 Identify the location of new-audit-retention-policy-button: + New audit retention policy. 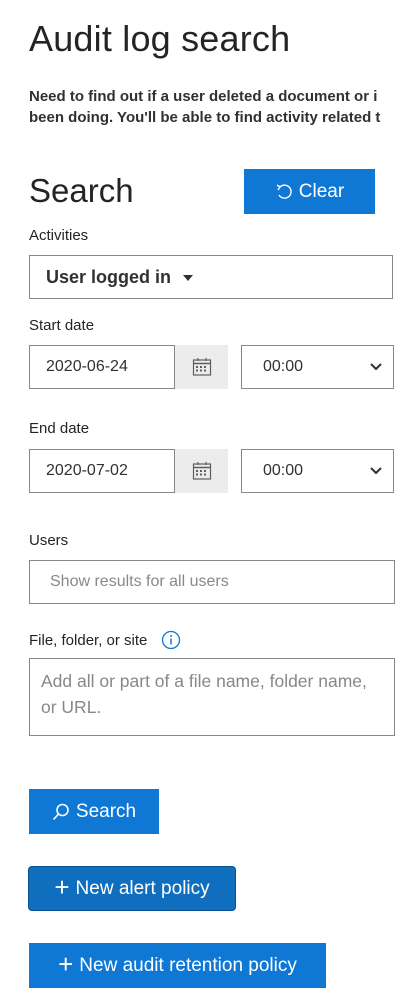
(177, 965).